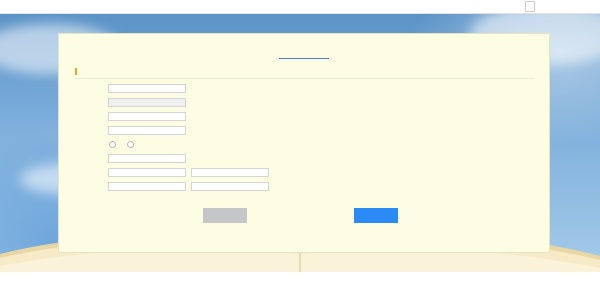  What do you see at coordinates (300, 279) in the screenshot?
I see `footer` at bounding box center [300, 279].